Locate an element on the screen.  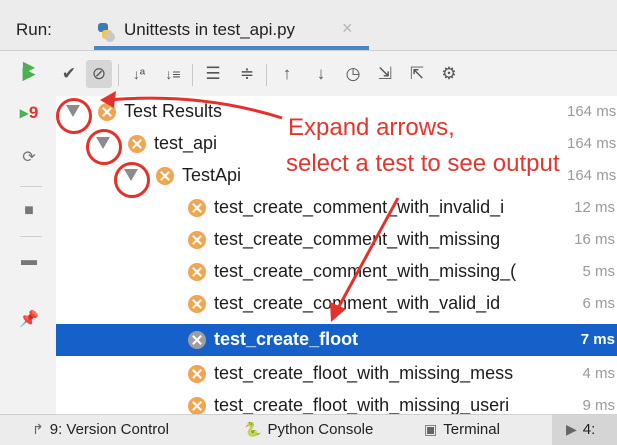
stop-icon: ■ is located at coordinates (29, 211).